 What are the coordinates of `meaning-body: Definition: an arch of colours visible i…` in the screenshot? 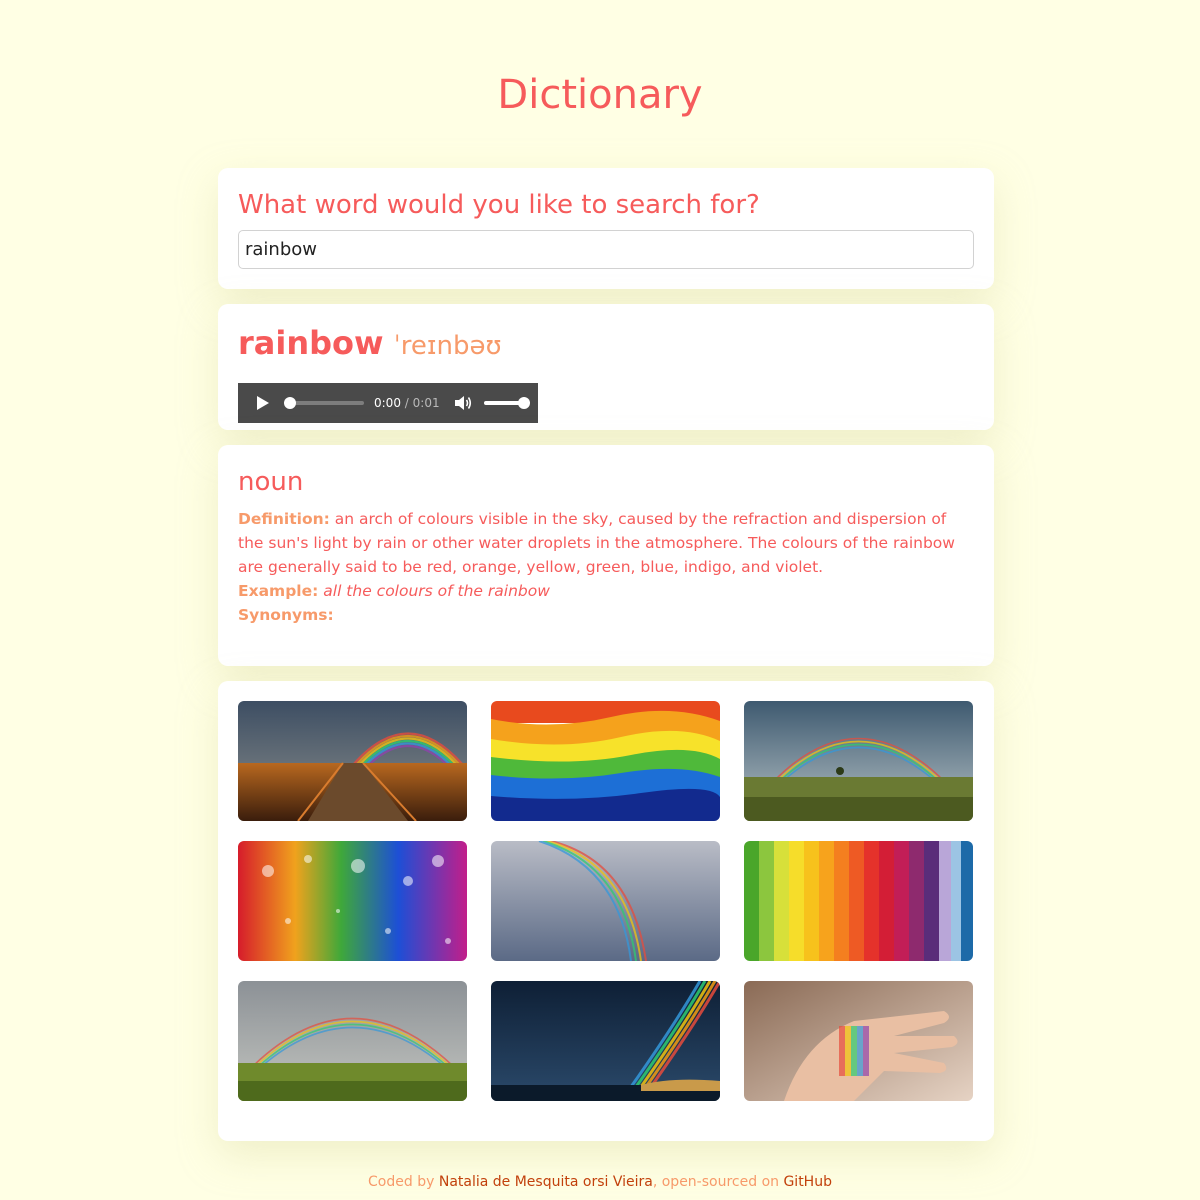 It's located at (606, 567).